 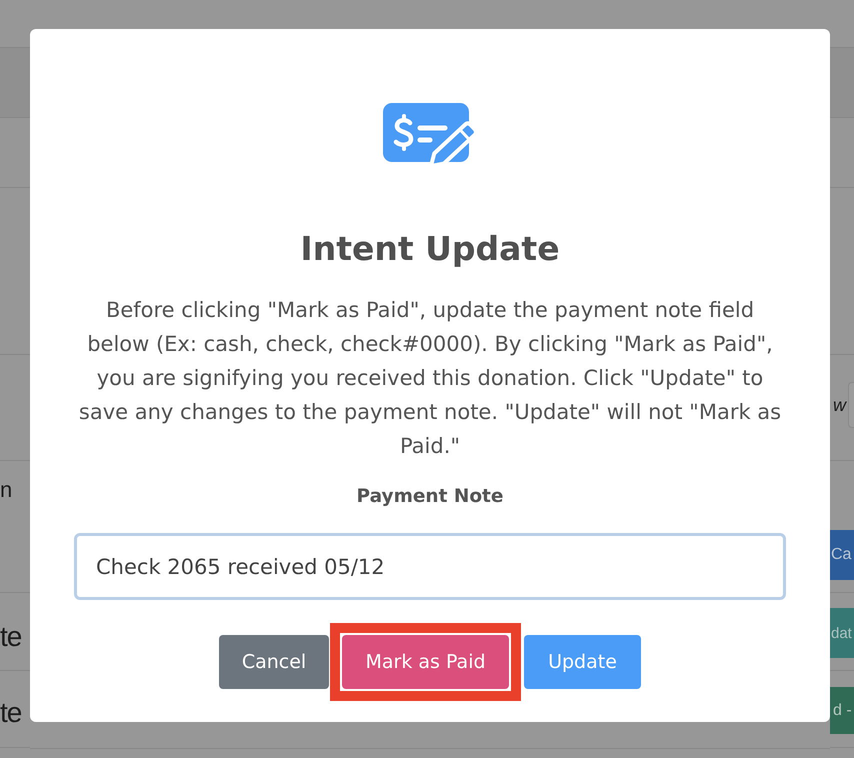 What do you see at coordinates (430, 497) in the screenshot?
I see `field-label: Payment Note` at bounding box center [430, 497].